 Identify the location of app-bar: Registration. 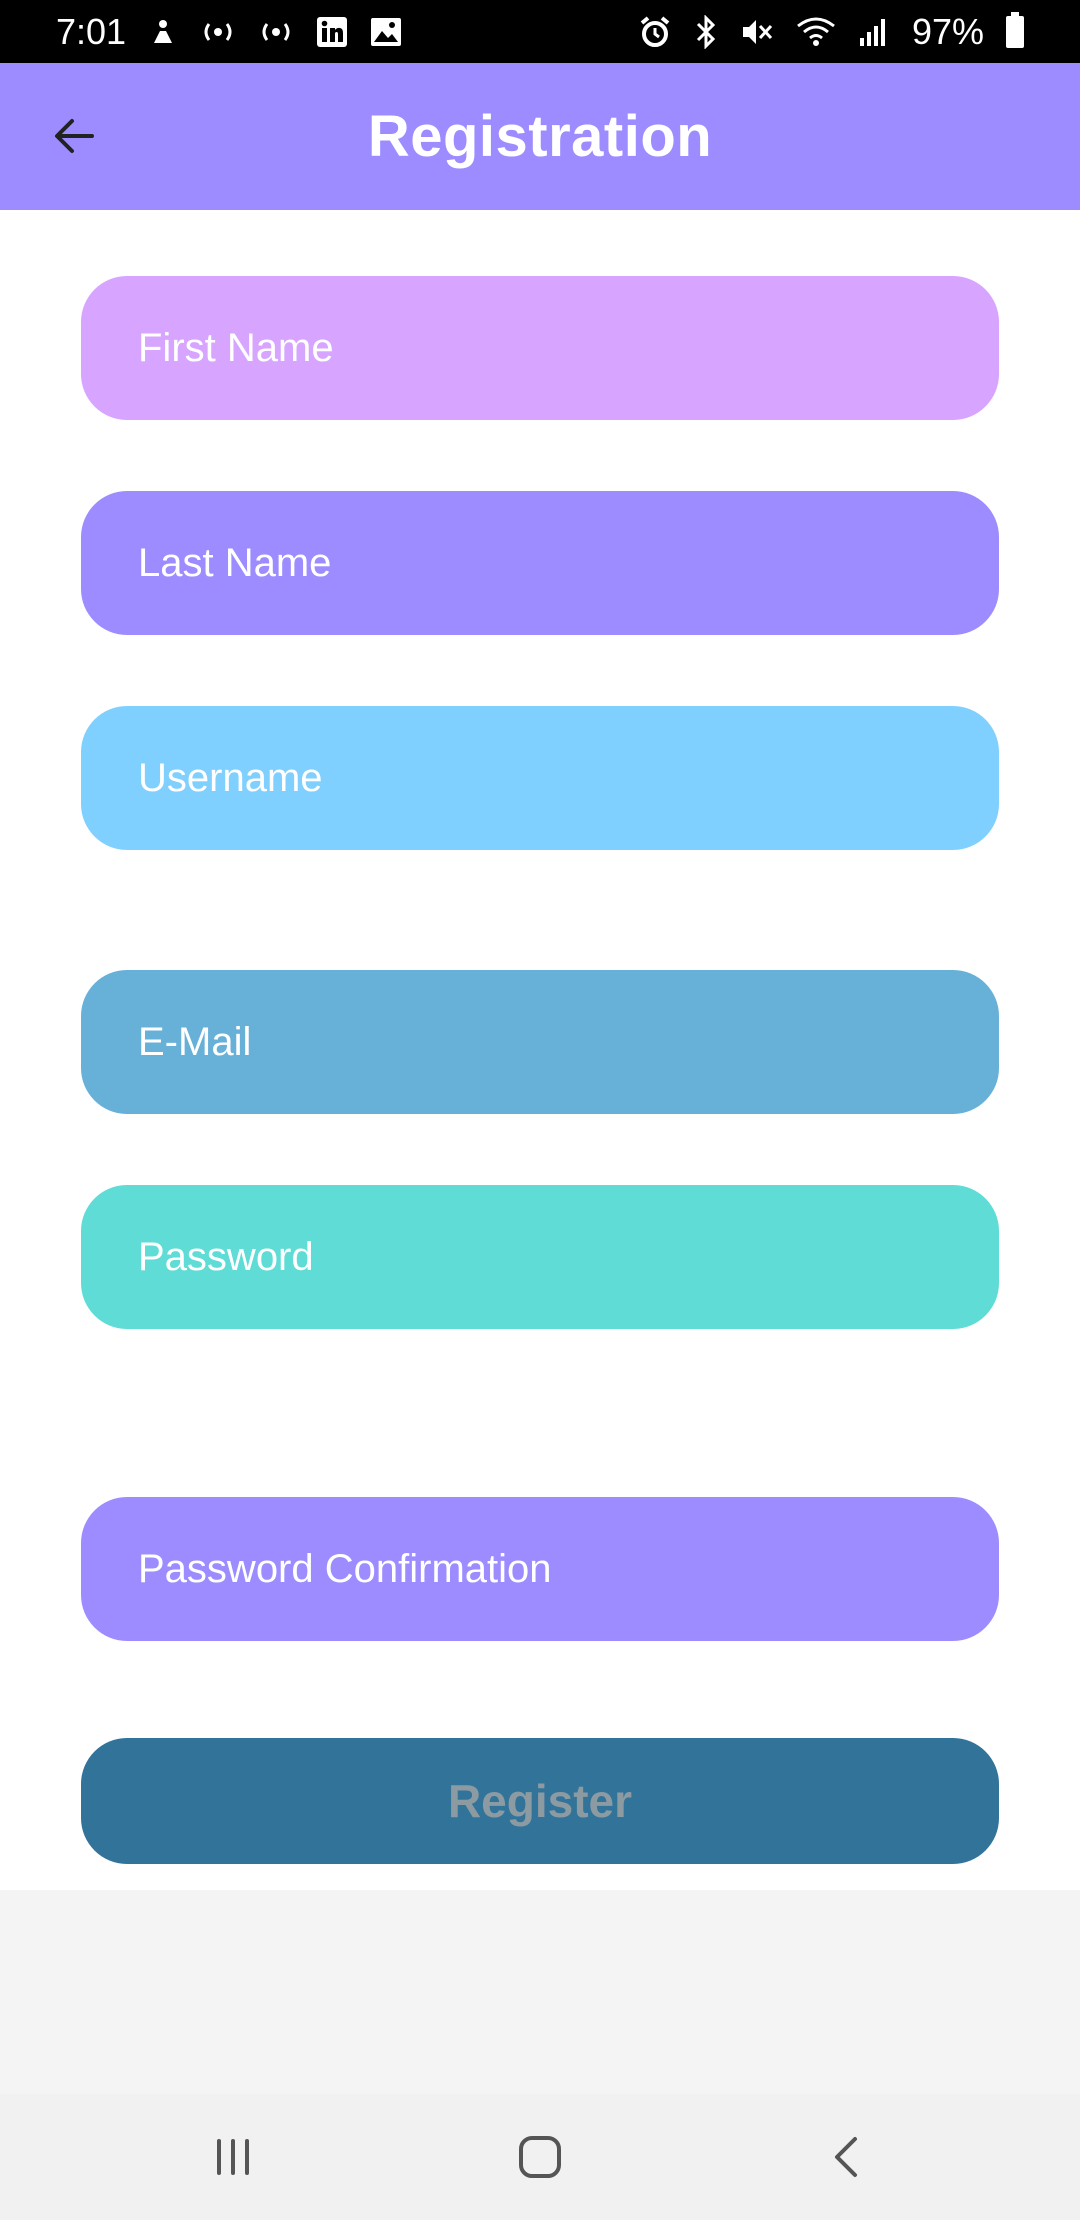
(540, 136).